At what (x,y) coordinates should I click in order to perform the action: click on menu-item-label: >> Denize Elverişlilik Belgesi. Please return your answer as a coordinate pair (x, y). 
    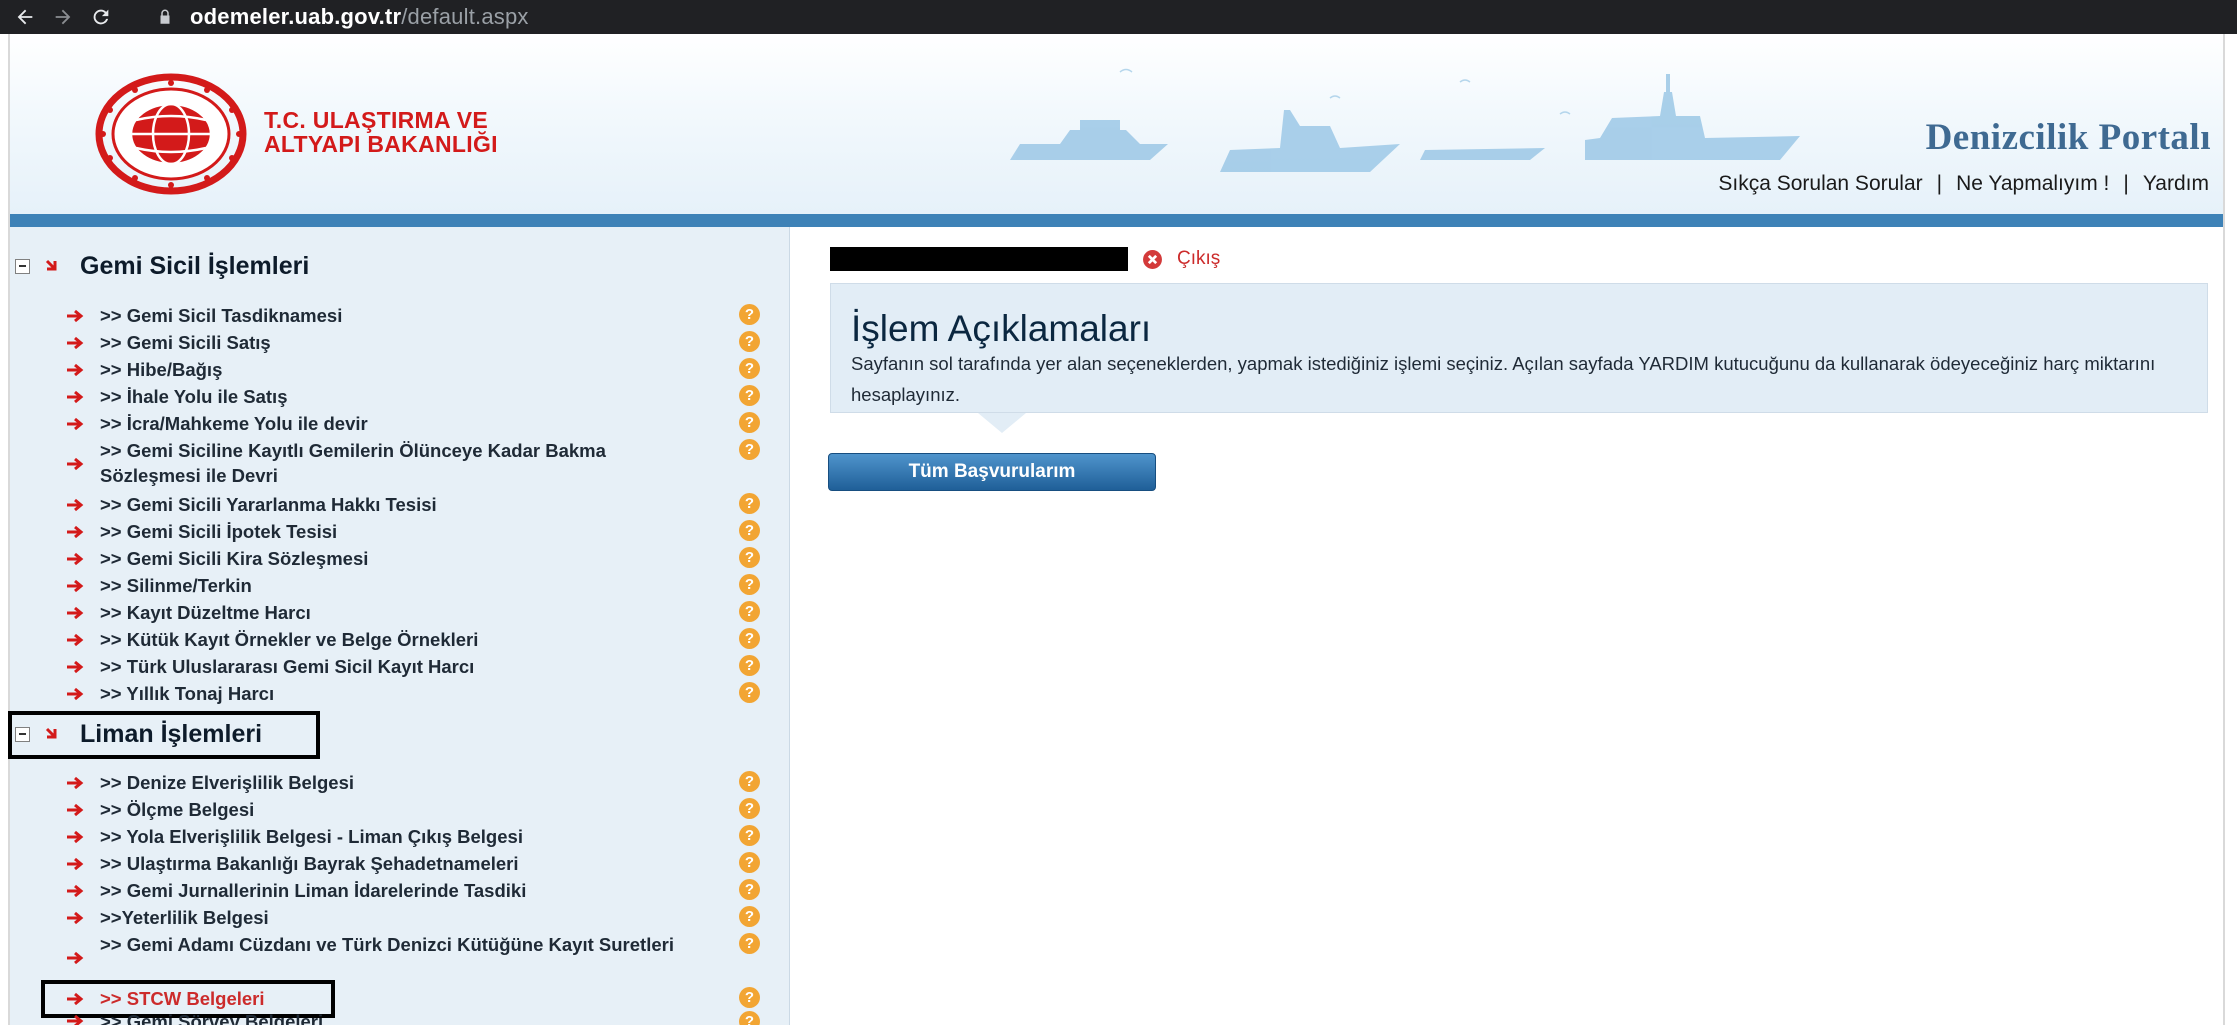
    Looking at the image, I should click on (227, 782).